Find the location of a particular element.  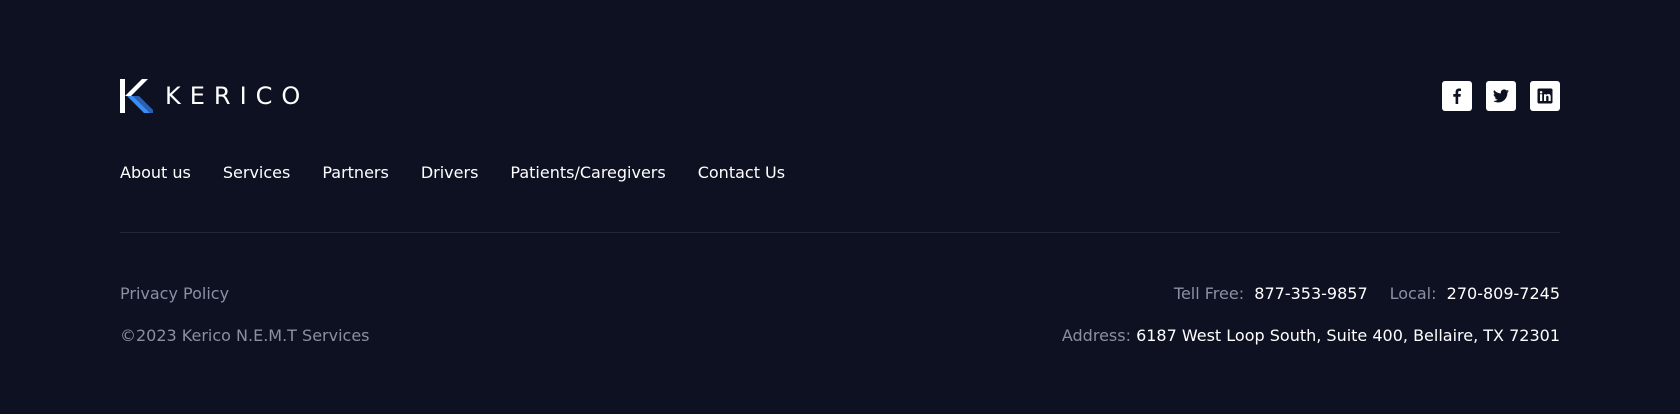

local-number: 270-809-7245 is located at coordinates (1503, 293).